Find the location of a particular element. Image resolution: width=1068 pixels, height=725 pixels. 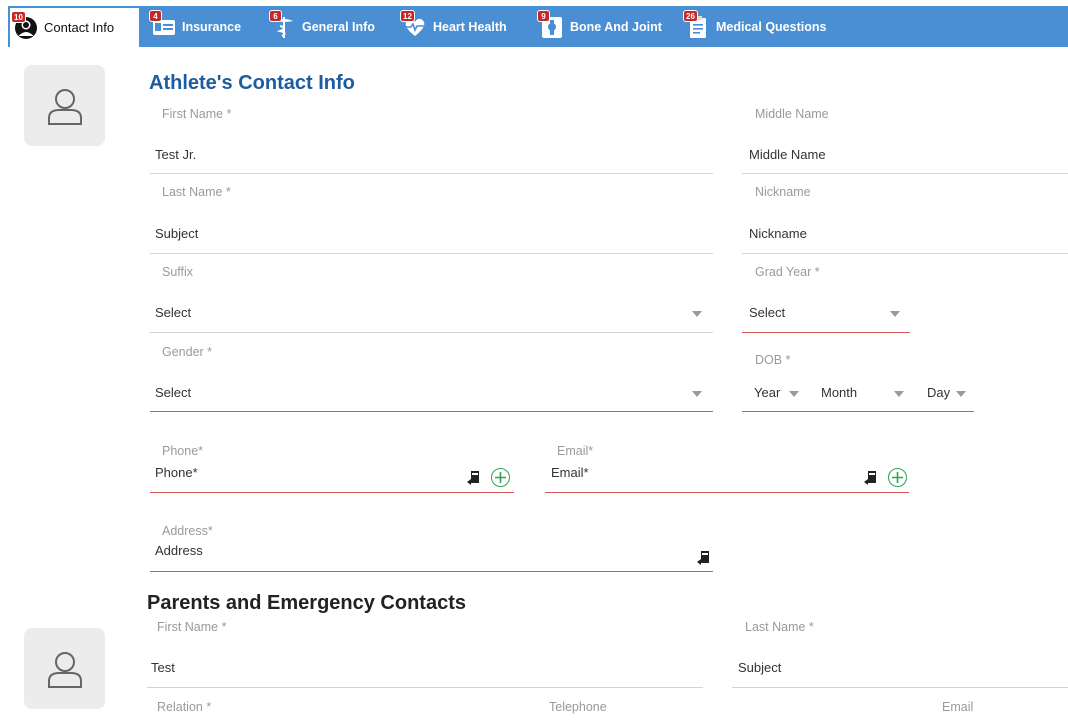

bone-joint-icon: 9 is located at coordinates (550, 24).